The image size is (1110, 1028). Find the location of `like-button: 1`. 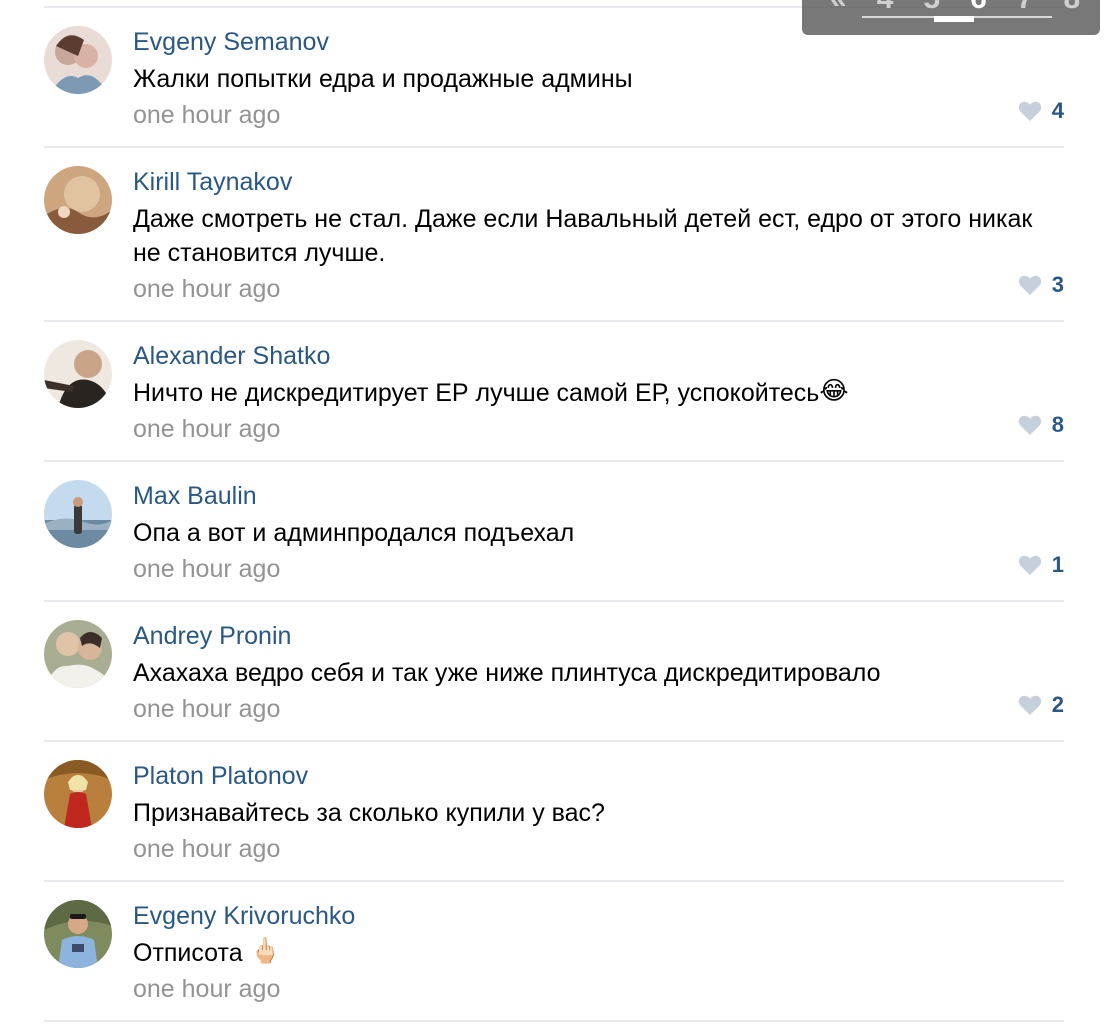

like-button: 1 is located at coordinates (1041, 565).